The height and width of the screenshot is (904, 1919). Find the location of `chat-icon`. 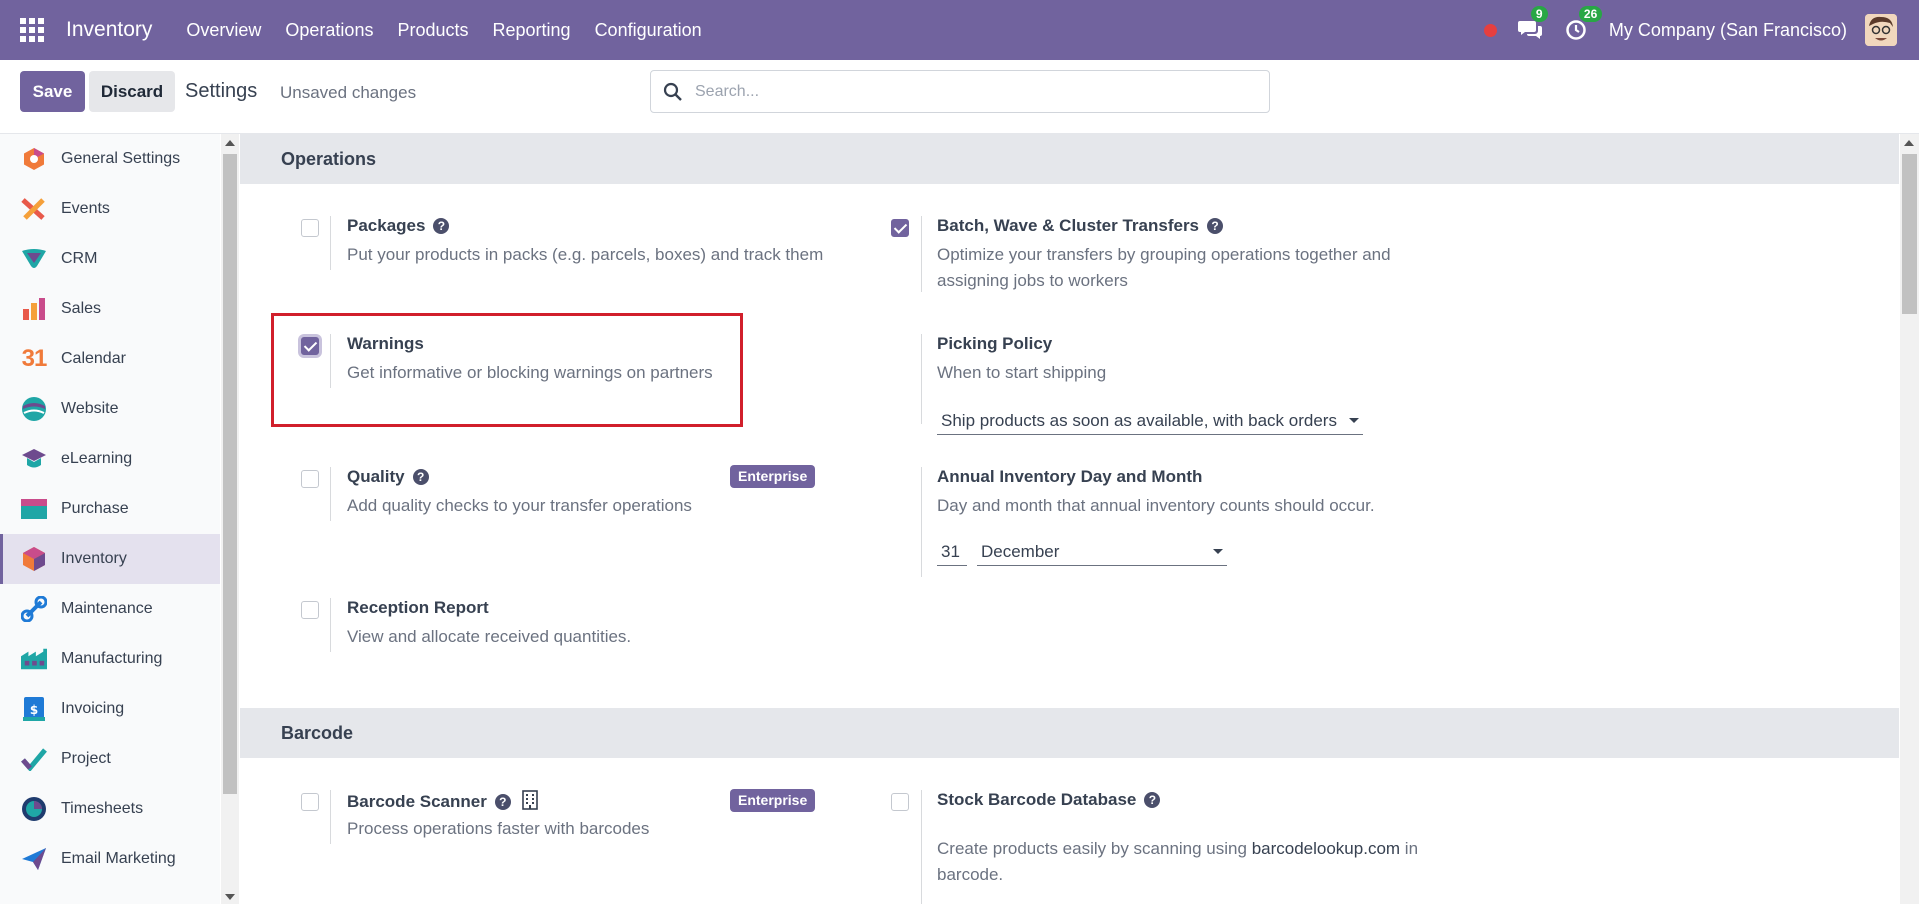

chat-icon is located at coordinates (1529, 30).